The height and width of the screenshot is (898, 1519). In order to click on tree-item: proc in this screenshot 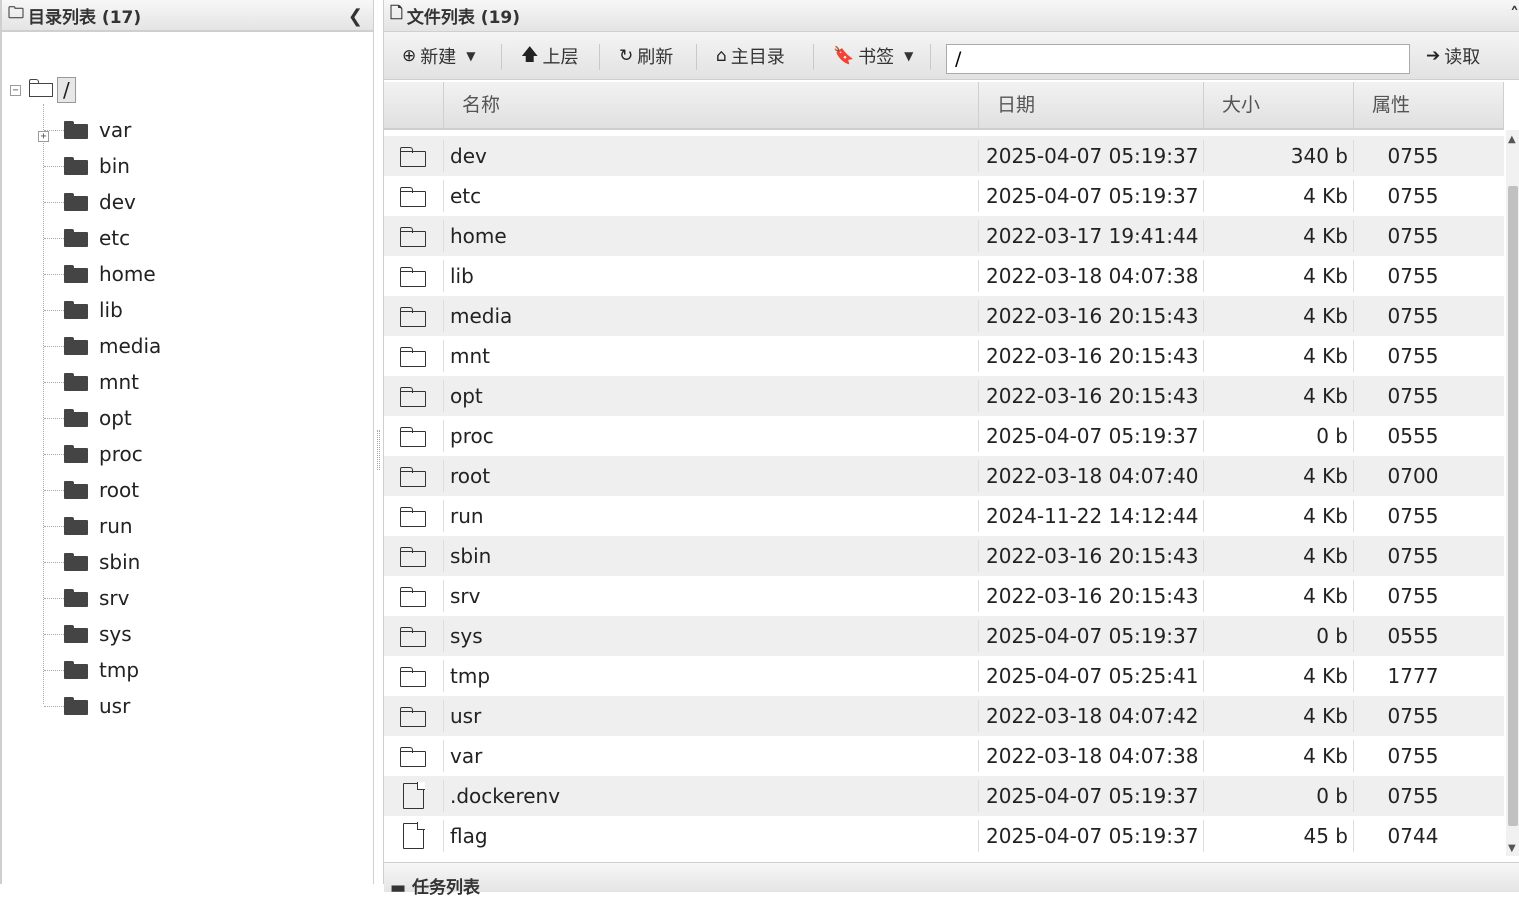, I will do `click(90, 454)`.